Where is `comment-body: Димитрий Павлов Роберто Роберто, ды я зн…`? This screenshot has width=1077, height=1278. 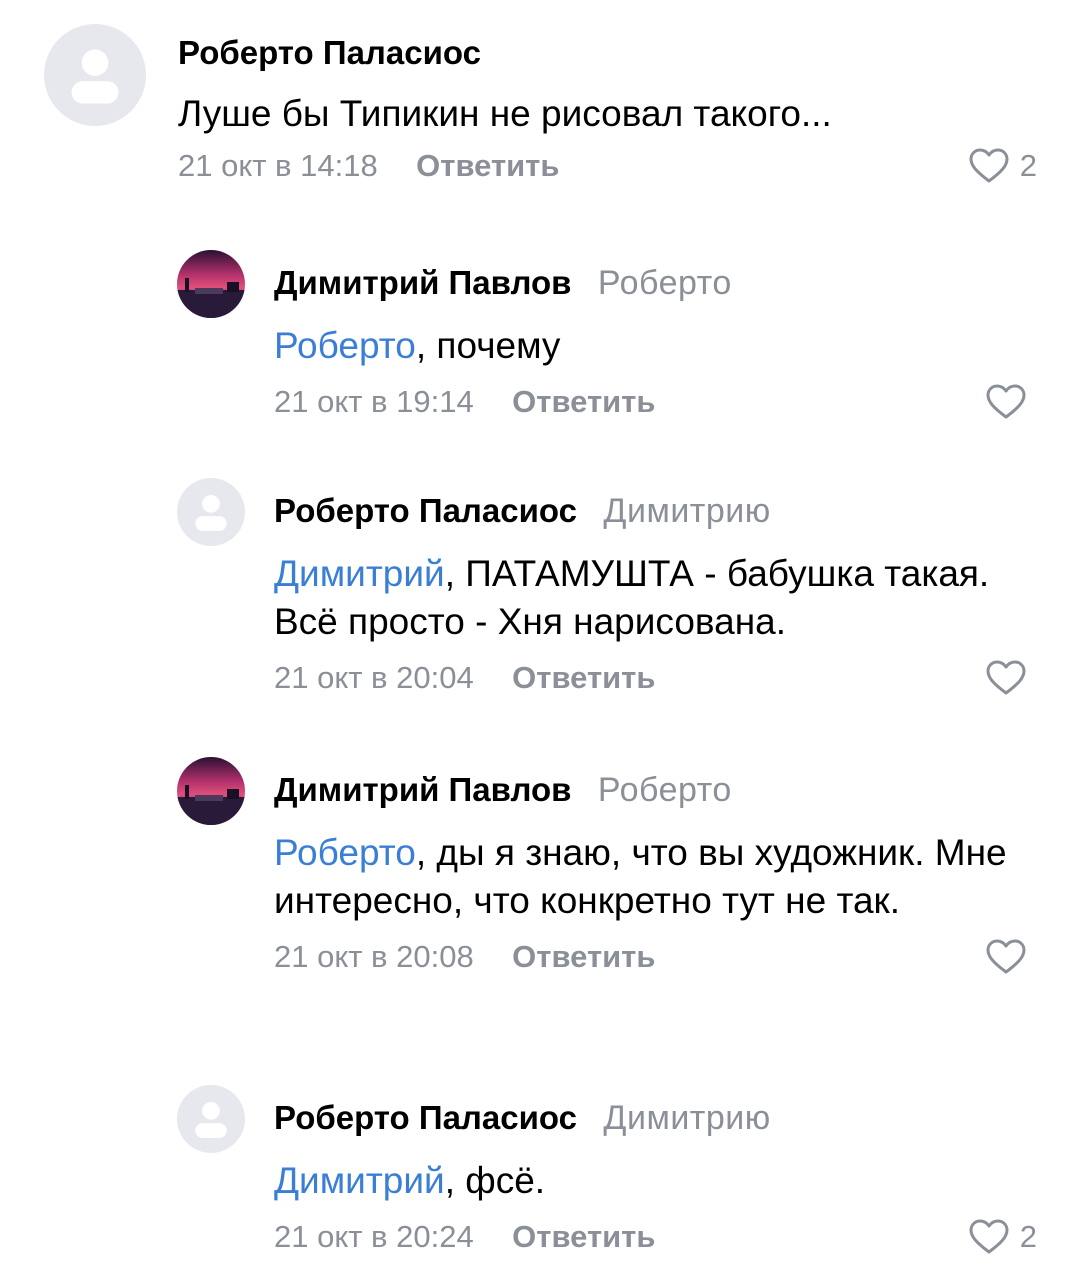
comment-body: Димитрий Павлов Роберто Роберто, ды я зн… is located at coordinates (655, 873).